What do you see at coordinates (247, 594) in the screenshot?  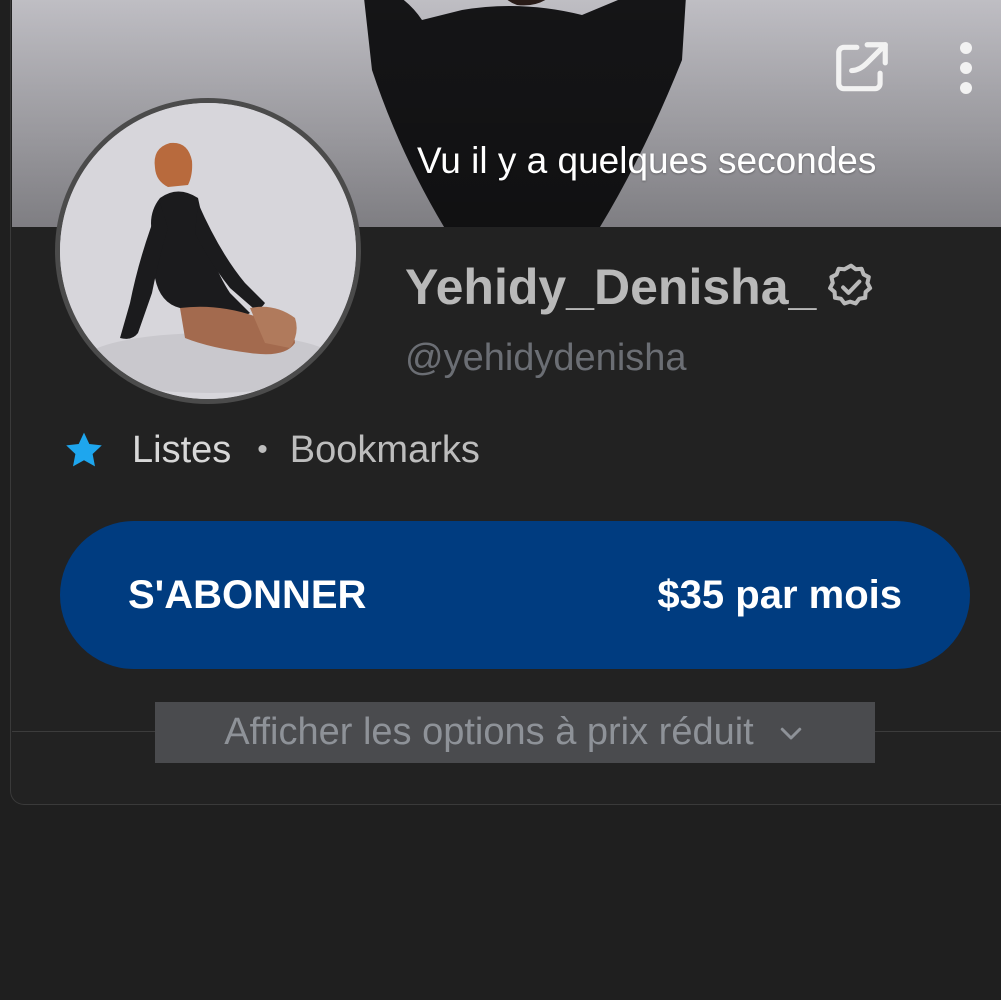 I see `subscribe-label: S'ABONNER` at bounding box center [247, 594].